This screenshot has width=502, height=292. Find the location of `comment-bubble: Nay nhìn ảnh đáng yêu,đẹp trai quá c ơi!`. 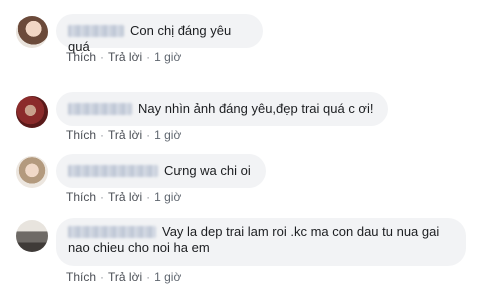

comment-bubble: Nay nhìn ảnh đáng yêu,đẹp trai quá c ơi! is located at coordinates (222, 109).